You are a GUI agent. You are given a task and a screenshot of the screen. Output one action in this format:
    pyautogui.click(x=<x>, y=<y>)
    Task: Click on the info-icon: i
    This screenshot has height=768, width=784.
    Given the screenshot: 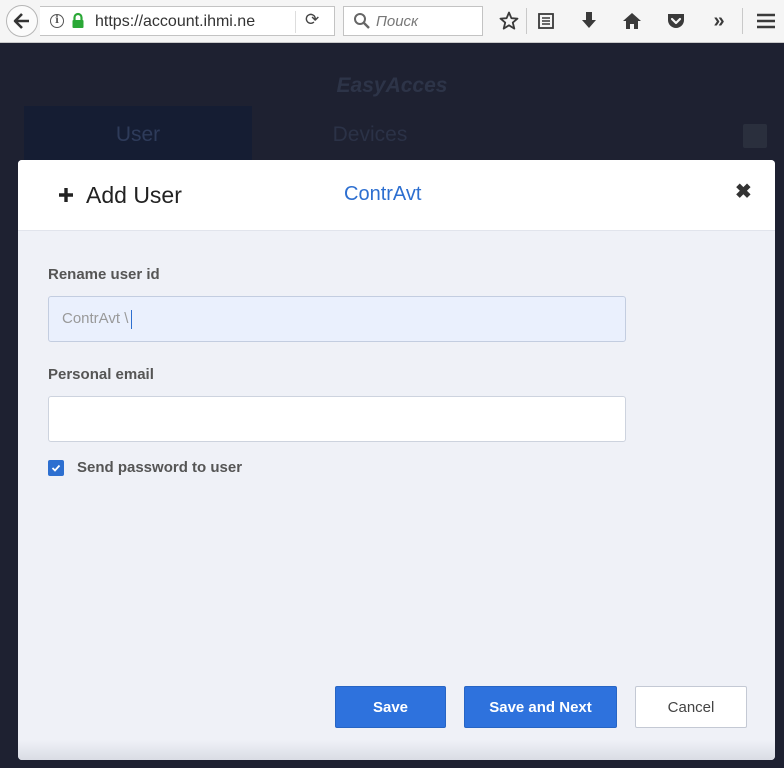 What is the action you would take?
    pyautogui.click(x=57, y=21)
    